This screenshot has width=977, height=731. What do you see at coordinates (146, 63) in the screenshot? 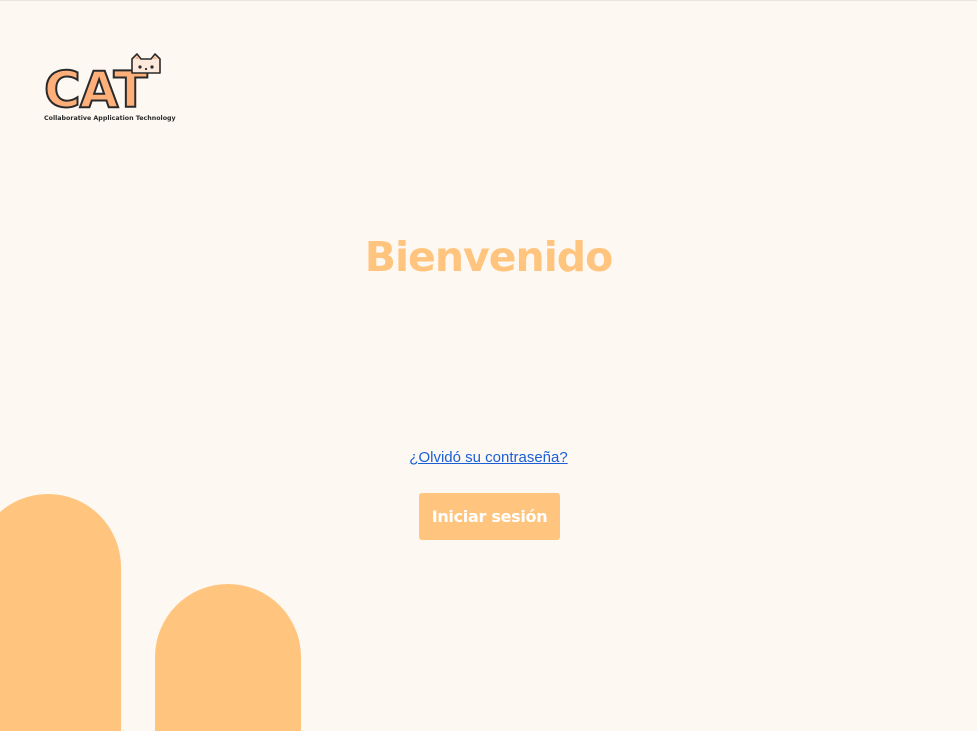
I see `cat-head-icon` at bounding box center [146, 63].